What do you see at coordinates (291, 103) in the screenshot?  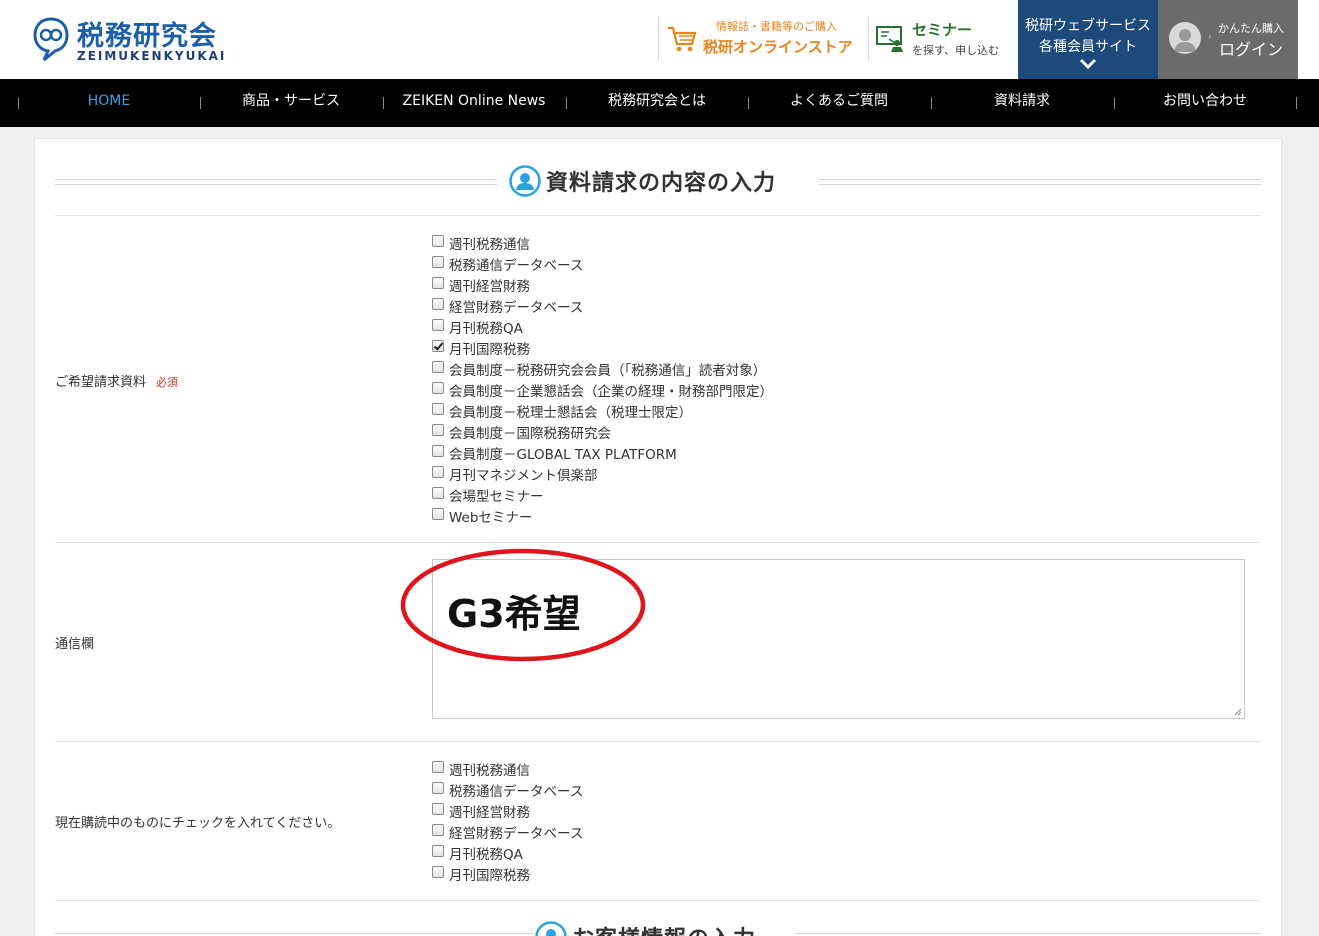 I see `nav-item-products: 商品・サービス` at bounding box center [291, 103].